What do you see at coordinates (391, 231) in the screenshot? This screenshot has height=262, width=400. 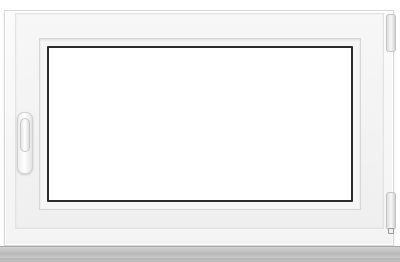 I see `hinge-pin-icon` at bounding box center [391, 231].